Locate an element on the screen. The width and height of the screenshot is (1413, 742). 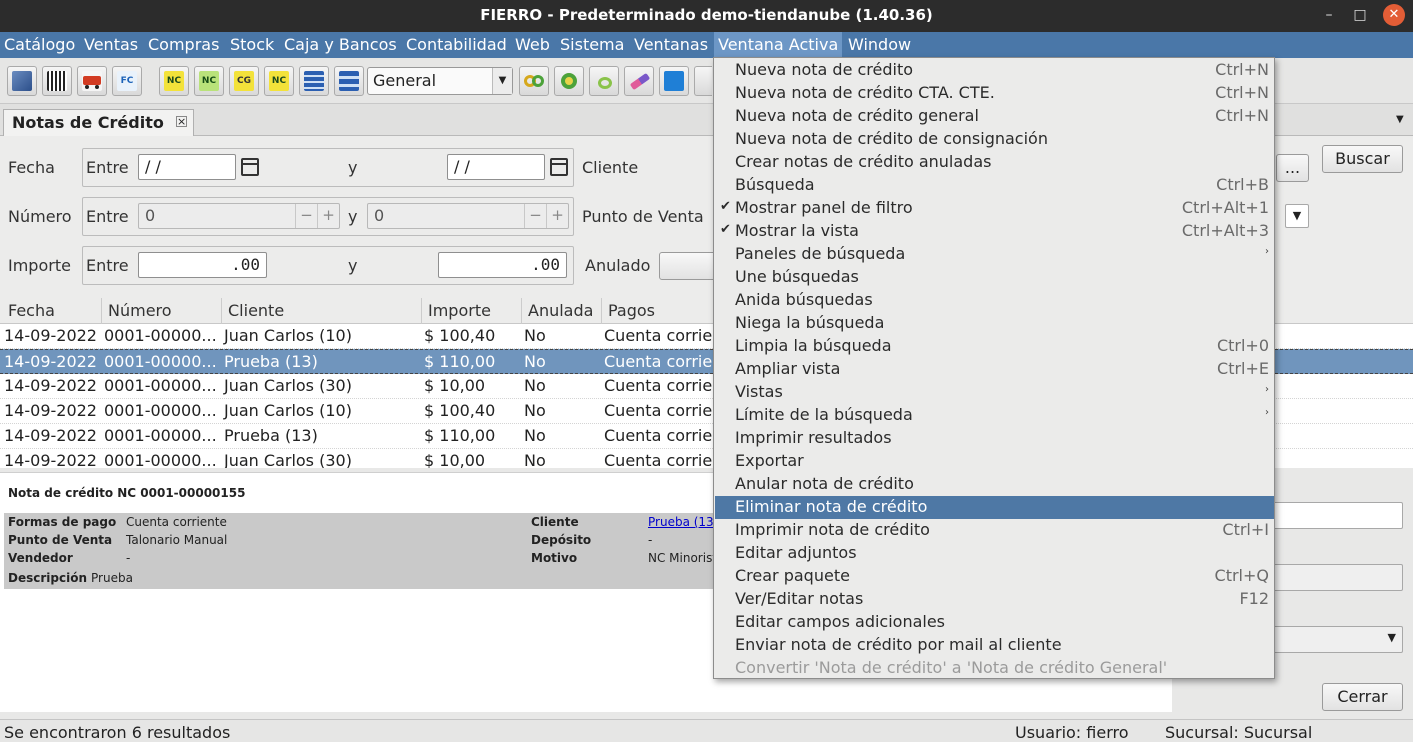
tab-list-dropdown-icon: ▼ is located at coordinates (1400, 119).